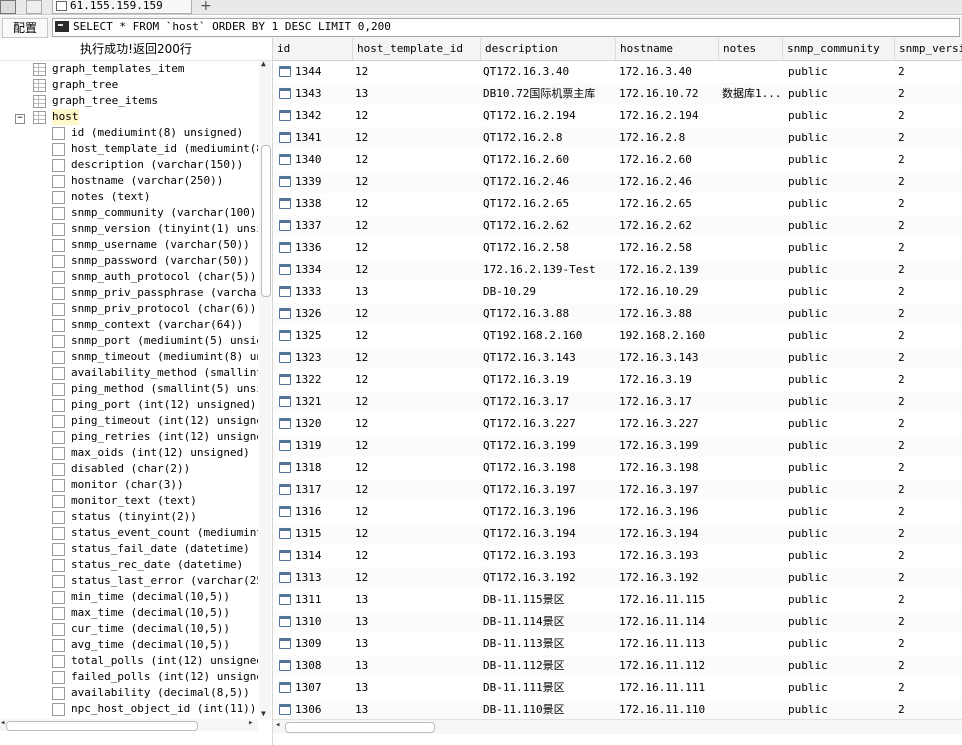 The image size is (962, 745). Describe the element at coordinates (548, 578) in the screenshot. I see `table-cell: QT172.16.3.192` at that location.